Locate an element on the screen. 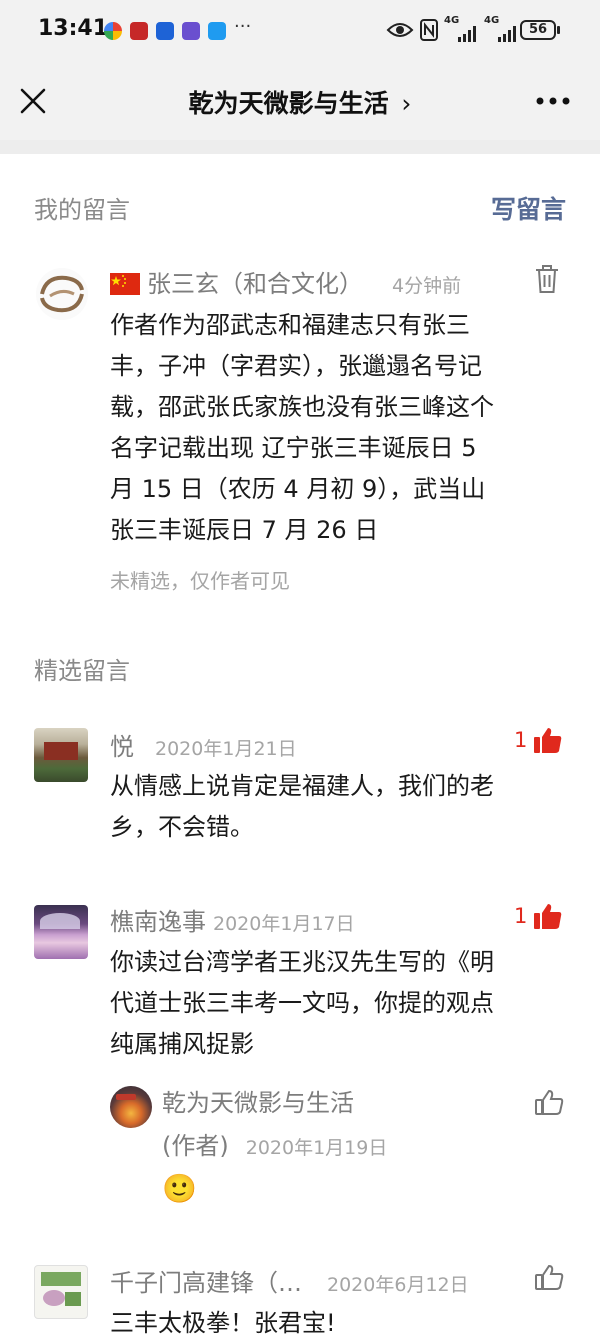  comment-line: 作者作为邵武志和福建志只有张三 is located at coordinates (290, 325).